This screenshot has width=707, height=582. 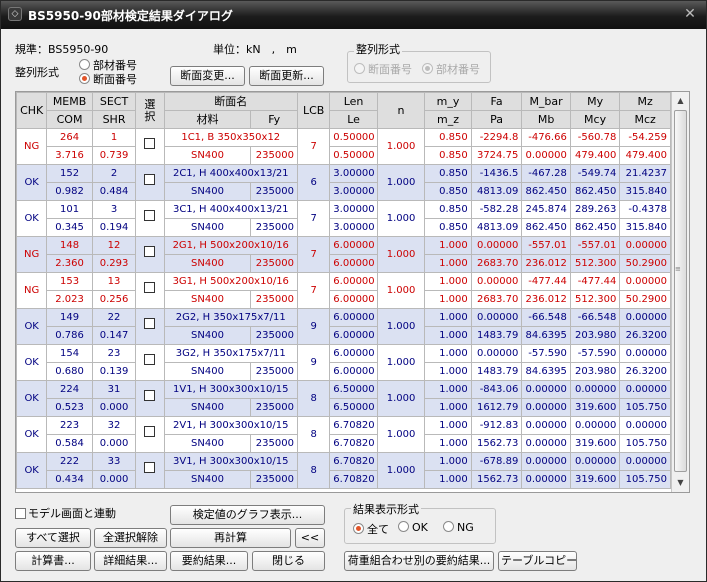 What do you see at coordinates (69, 281) in the screenshot?
I see `cell-memb: 153` at bounding box center [69, 281].